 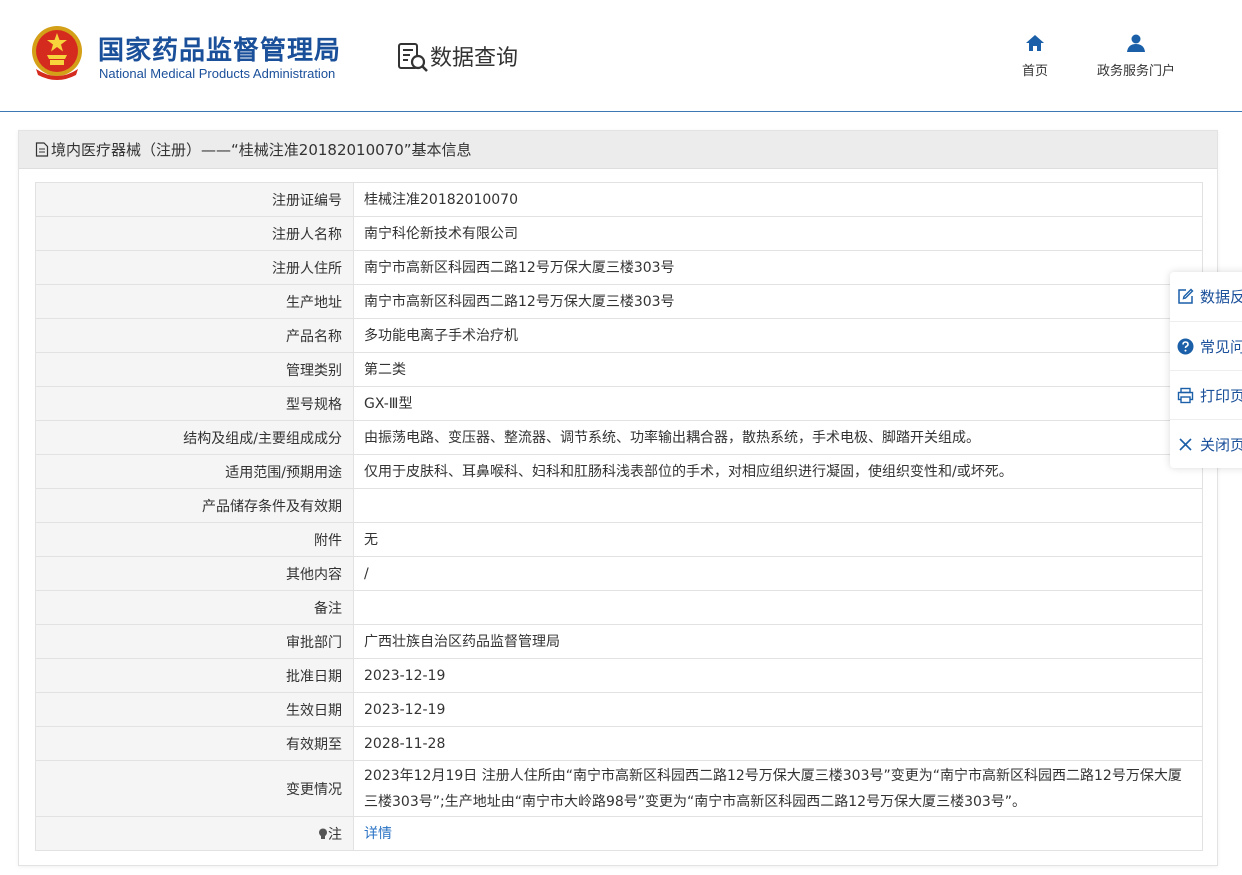 I want to click on note-label-cell: 注, so click(x=194, y=833).